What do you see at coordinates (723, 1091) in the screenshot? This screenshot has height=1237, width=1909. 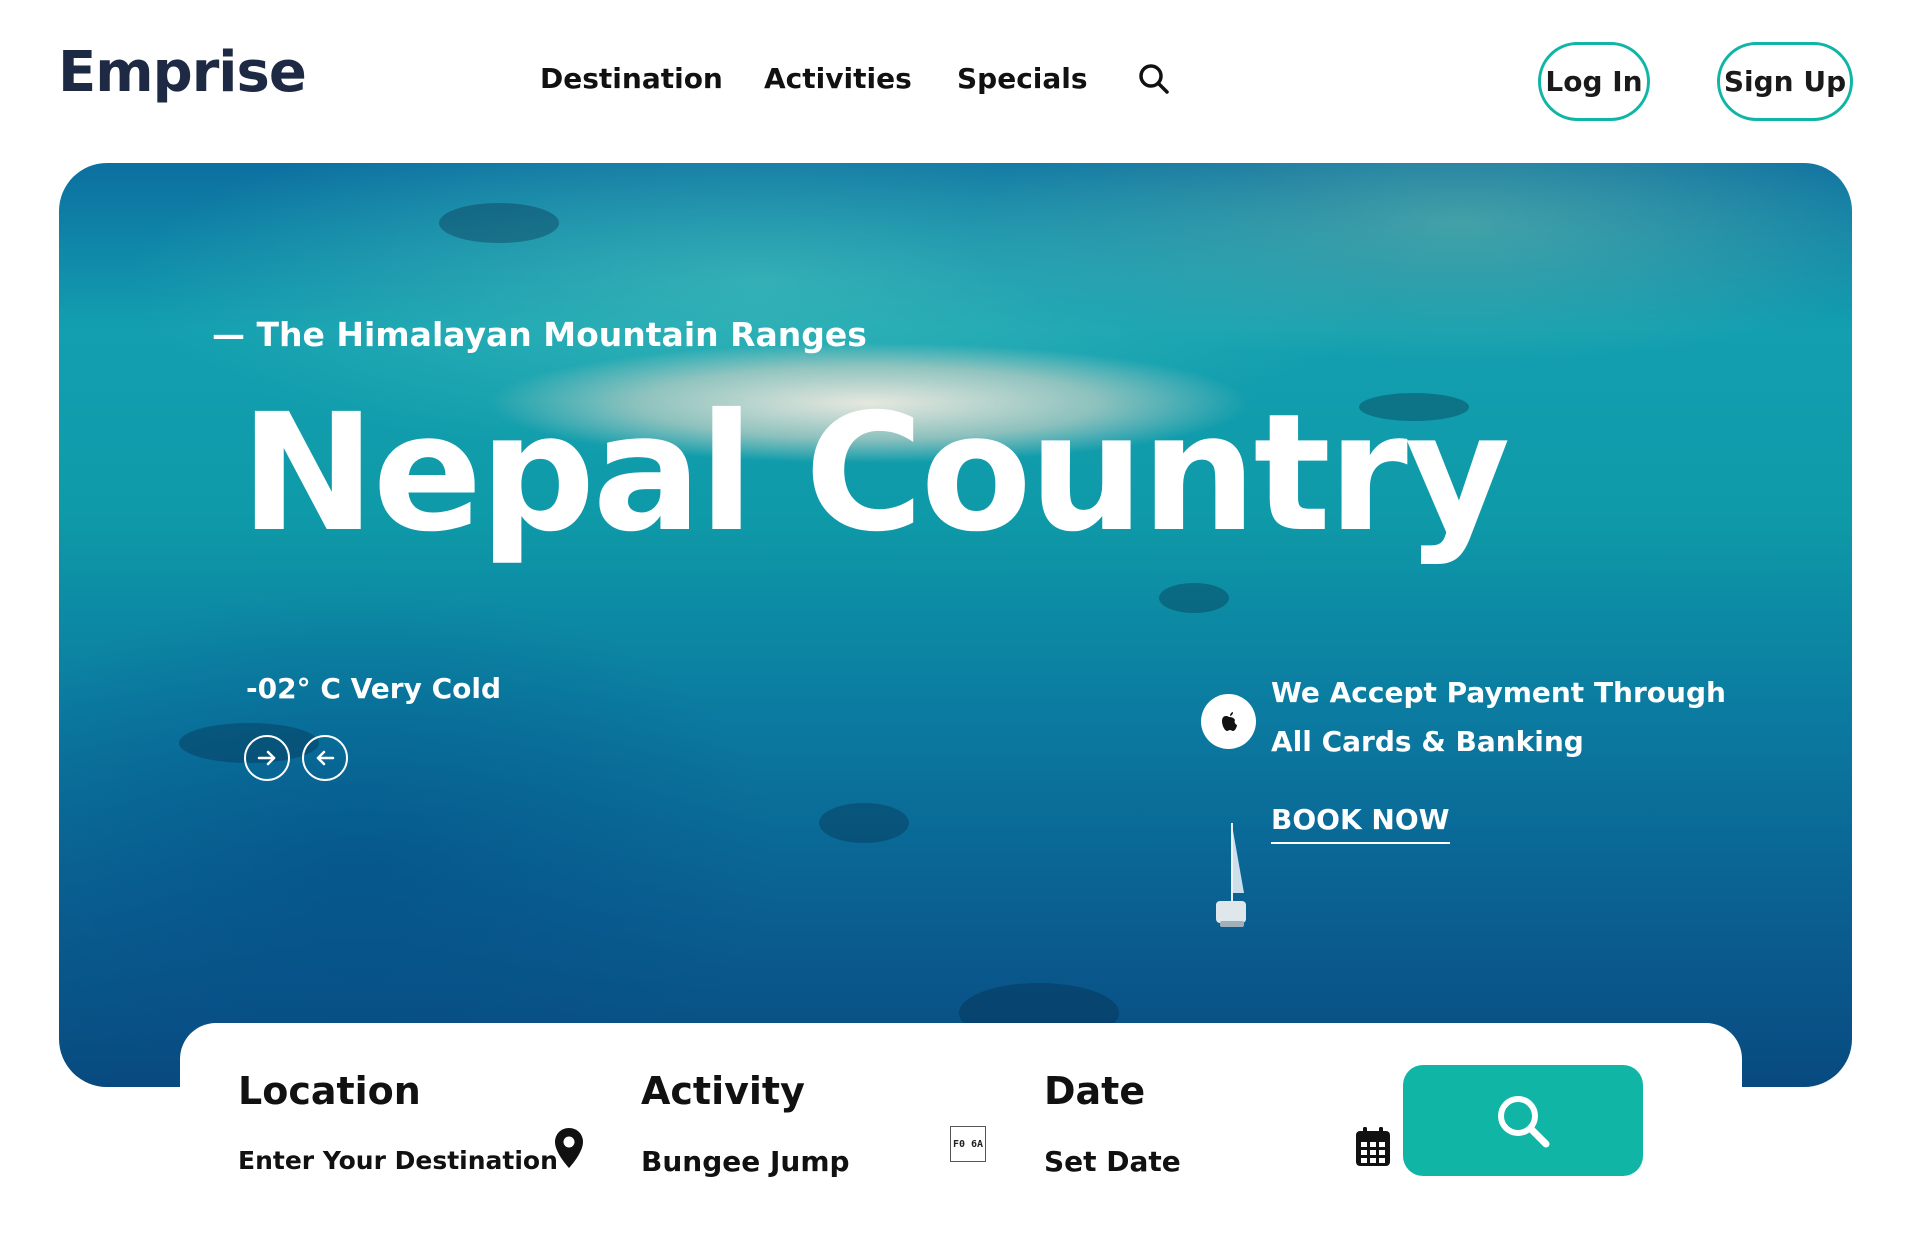 I see `activity-label: Activity` at bounding box center [723, 1091].